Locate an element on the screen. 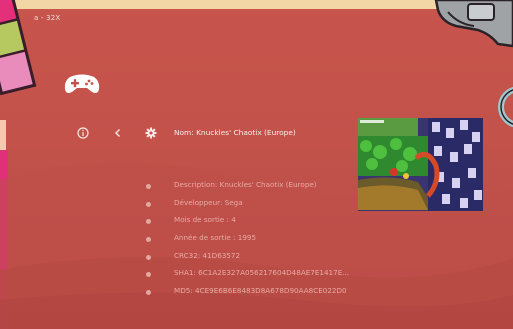 This screenshot has width=513, height=329. gear-icon is located at coordinates (151, 133).